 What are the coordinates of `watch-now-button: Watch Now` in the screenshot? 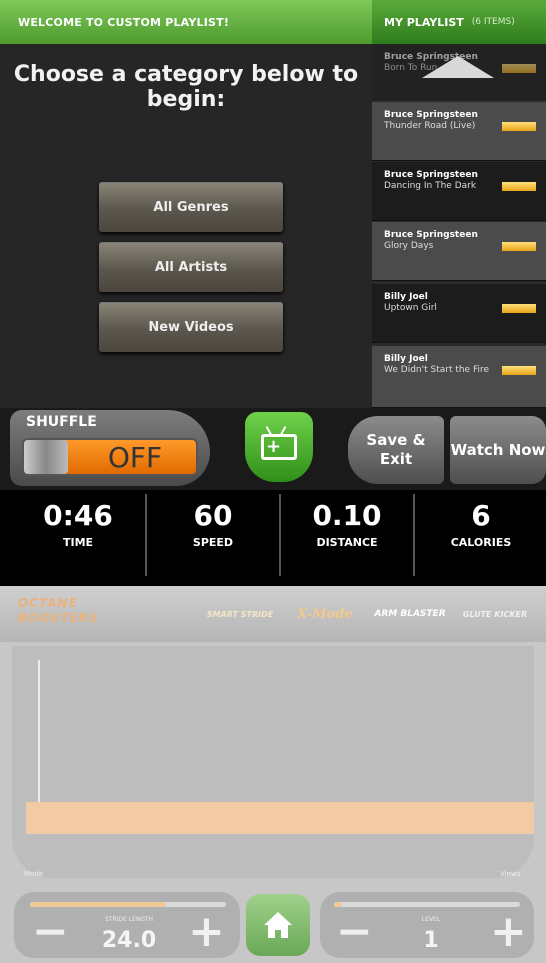 It's located at (498, 450).